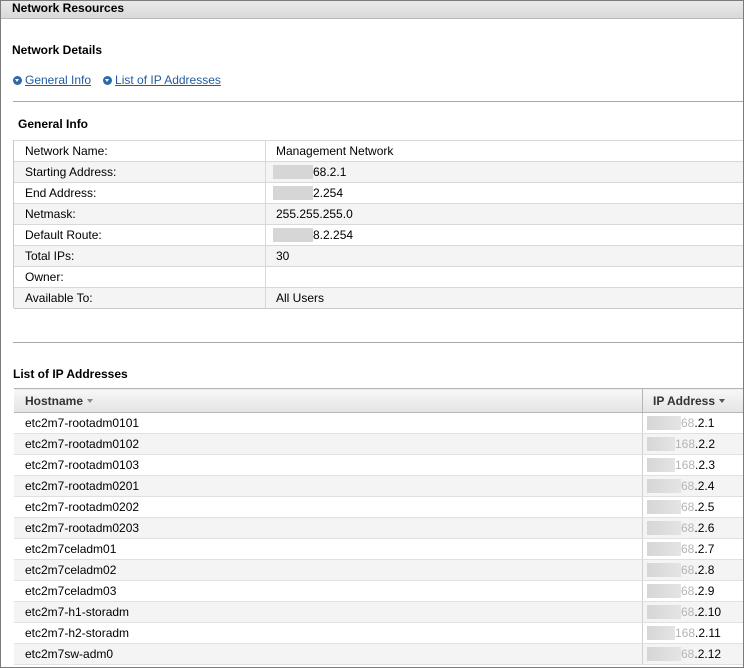 Image resolution: width=744 pixels, height=668 pixels. I want to click on ip-visible-part: .2.11, so click(708, 632).